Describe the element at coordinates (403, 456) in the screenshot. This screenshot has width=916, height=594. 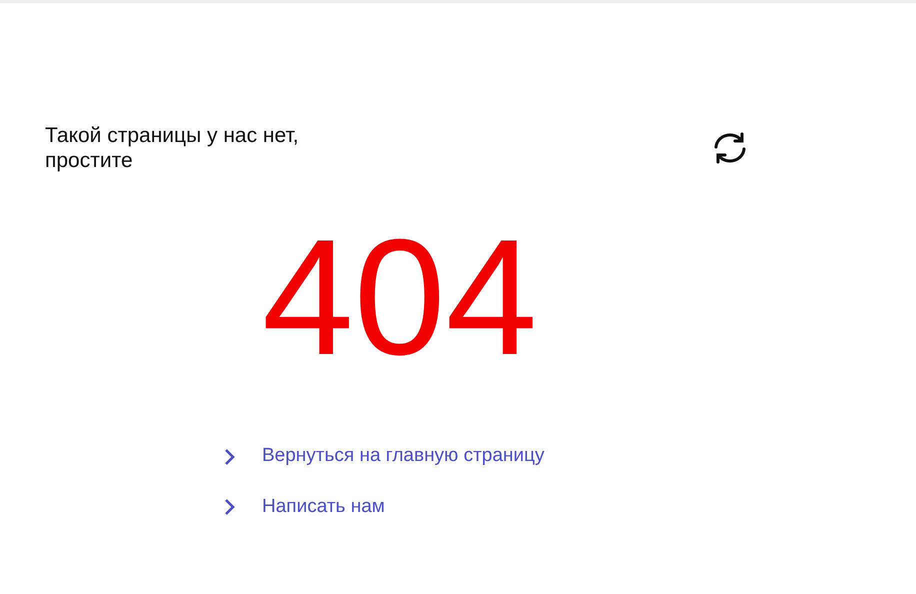
I see `nav-link: Вернуться на главную страницу` at that location.